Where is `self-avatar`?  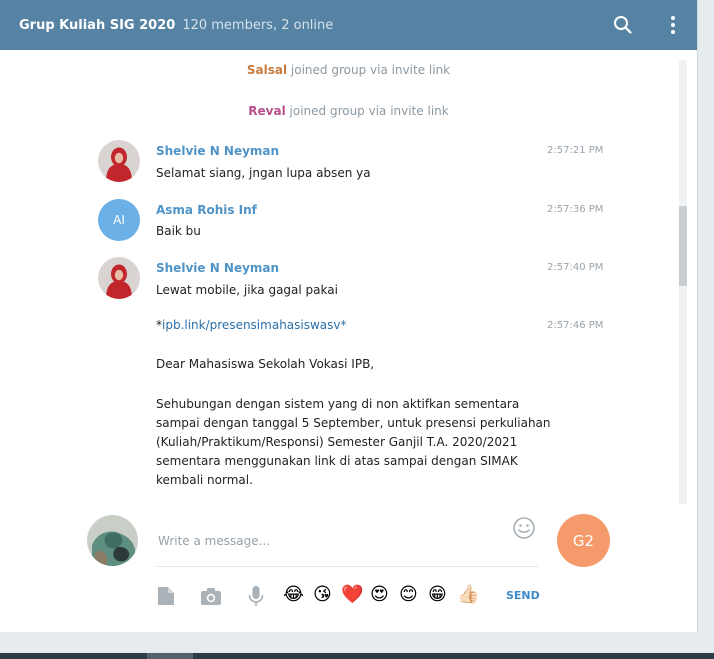 self-avatar is located at coordinates (112, 540).